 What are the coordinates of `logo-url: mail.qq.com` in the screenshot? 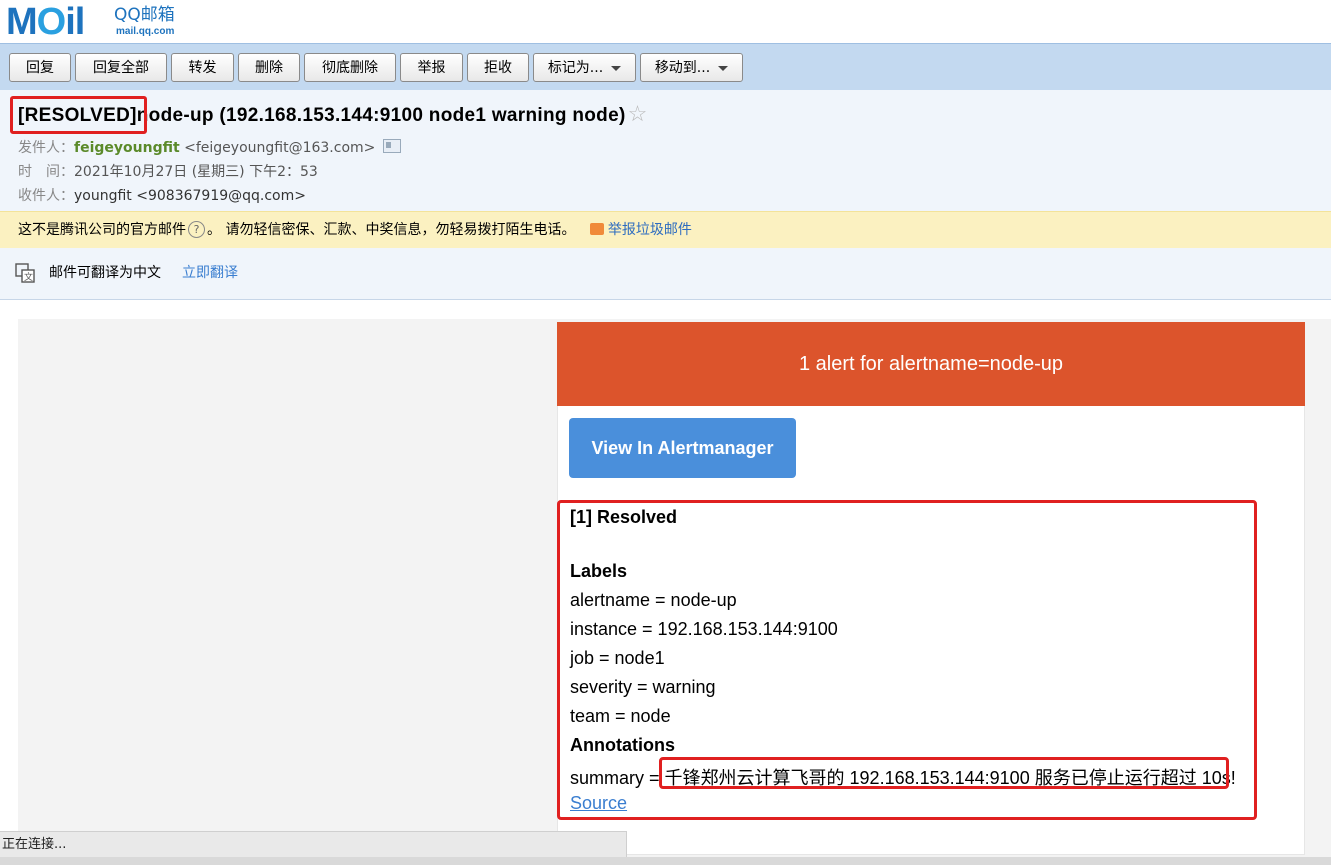 It's located at (145, 31).